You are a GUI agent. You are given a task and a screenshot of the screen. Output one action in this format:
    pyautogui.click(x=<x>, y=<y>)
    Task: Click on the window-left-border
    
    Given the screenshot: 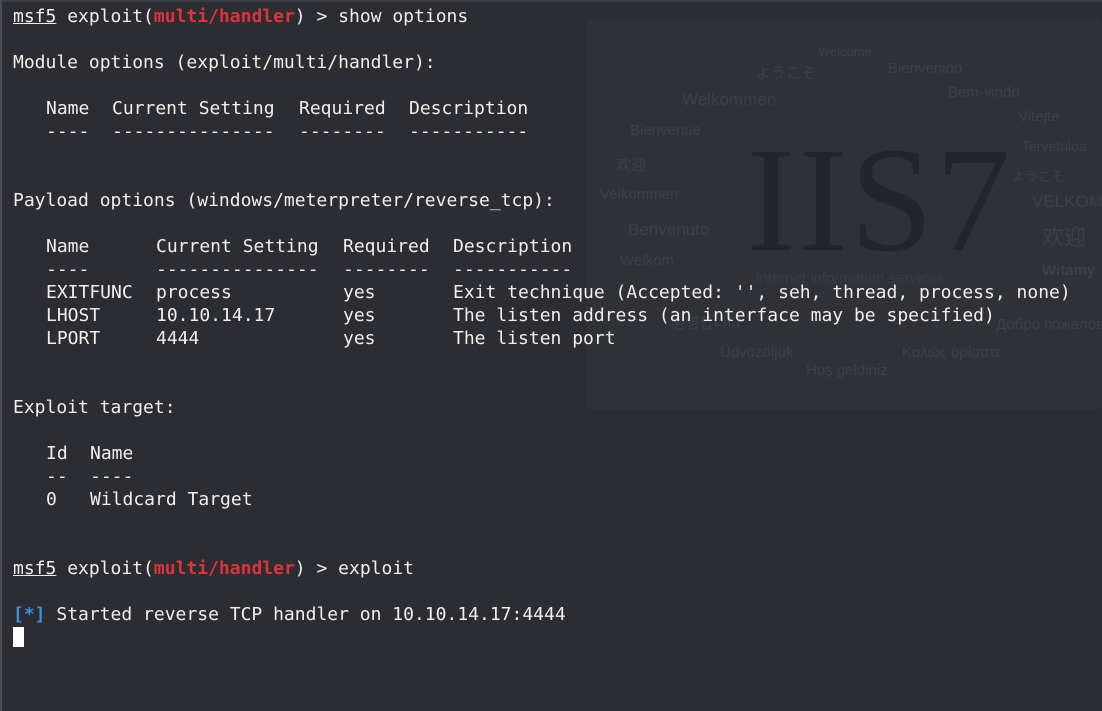 What is the action you would take?
    pyautogui.click(x=1, y=355)
    